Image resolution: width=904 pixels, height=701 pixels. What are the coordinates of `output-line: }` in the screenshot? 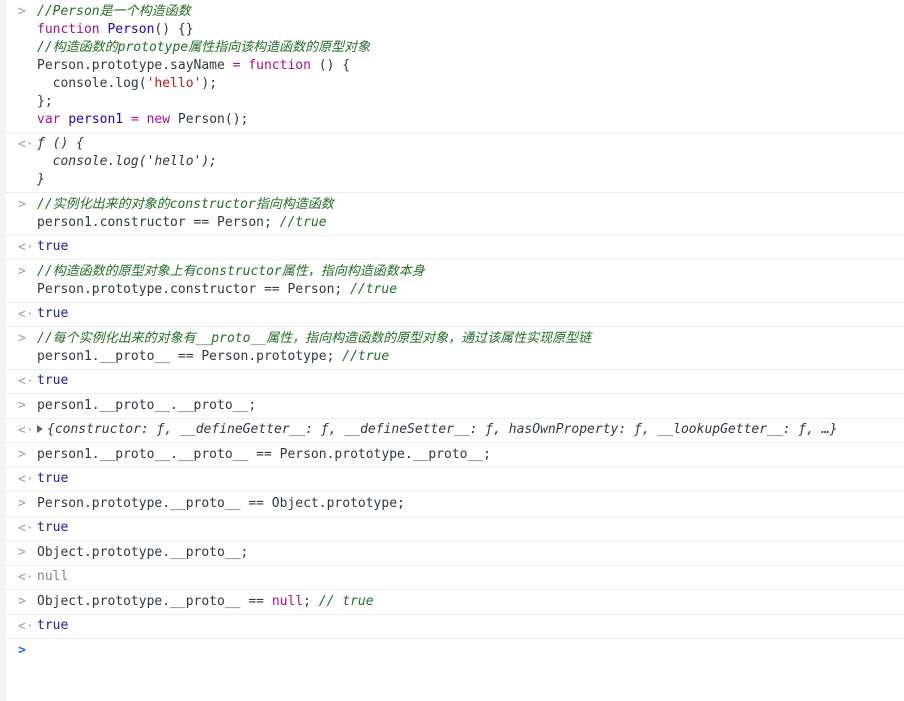 It's located at (41, 179).